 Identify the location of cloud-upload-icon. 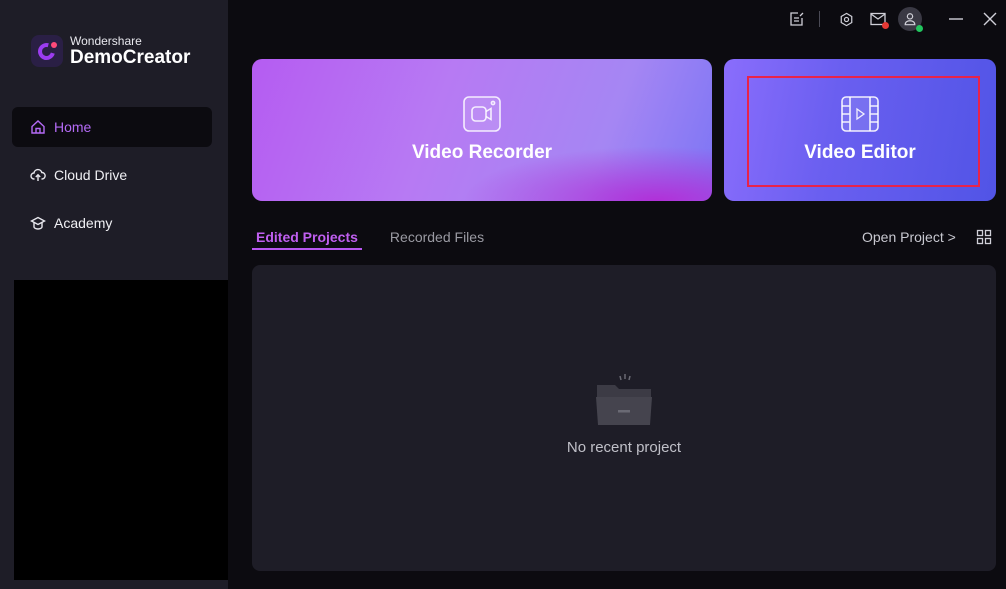
(38, 175).